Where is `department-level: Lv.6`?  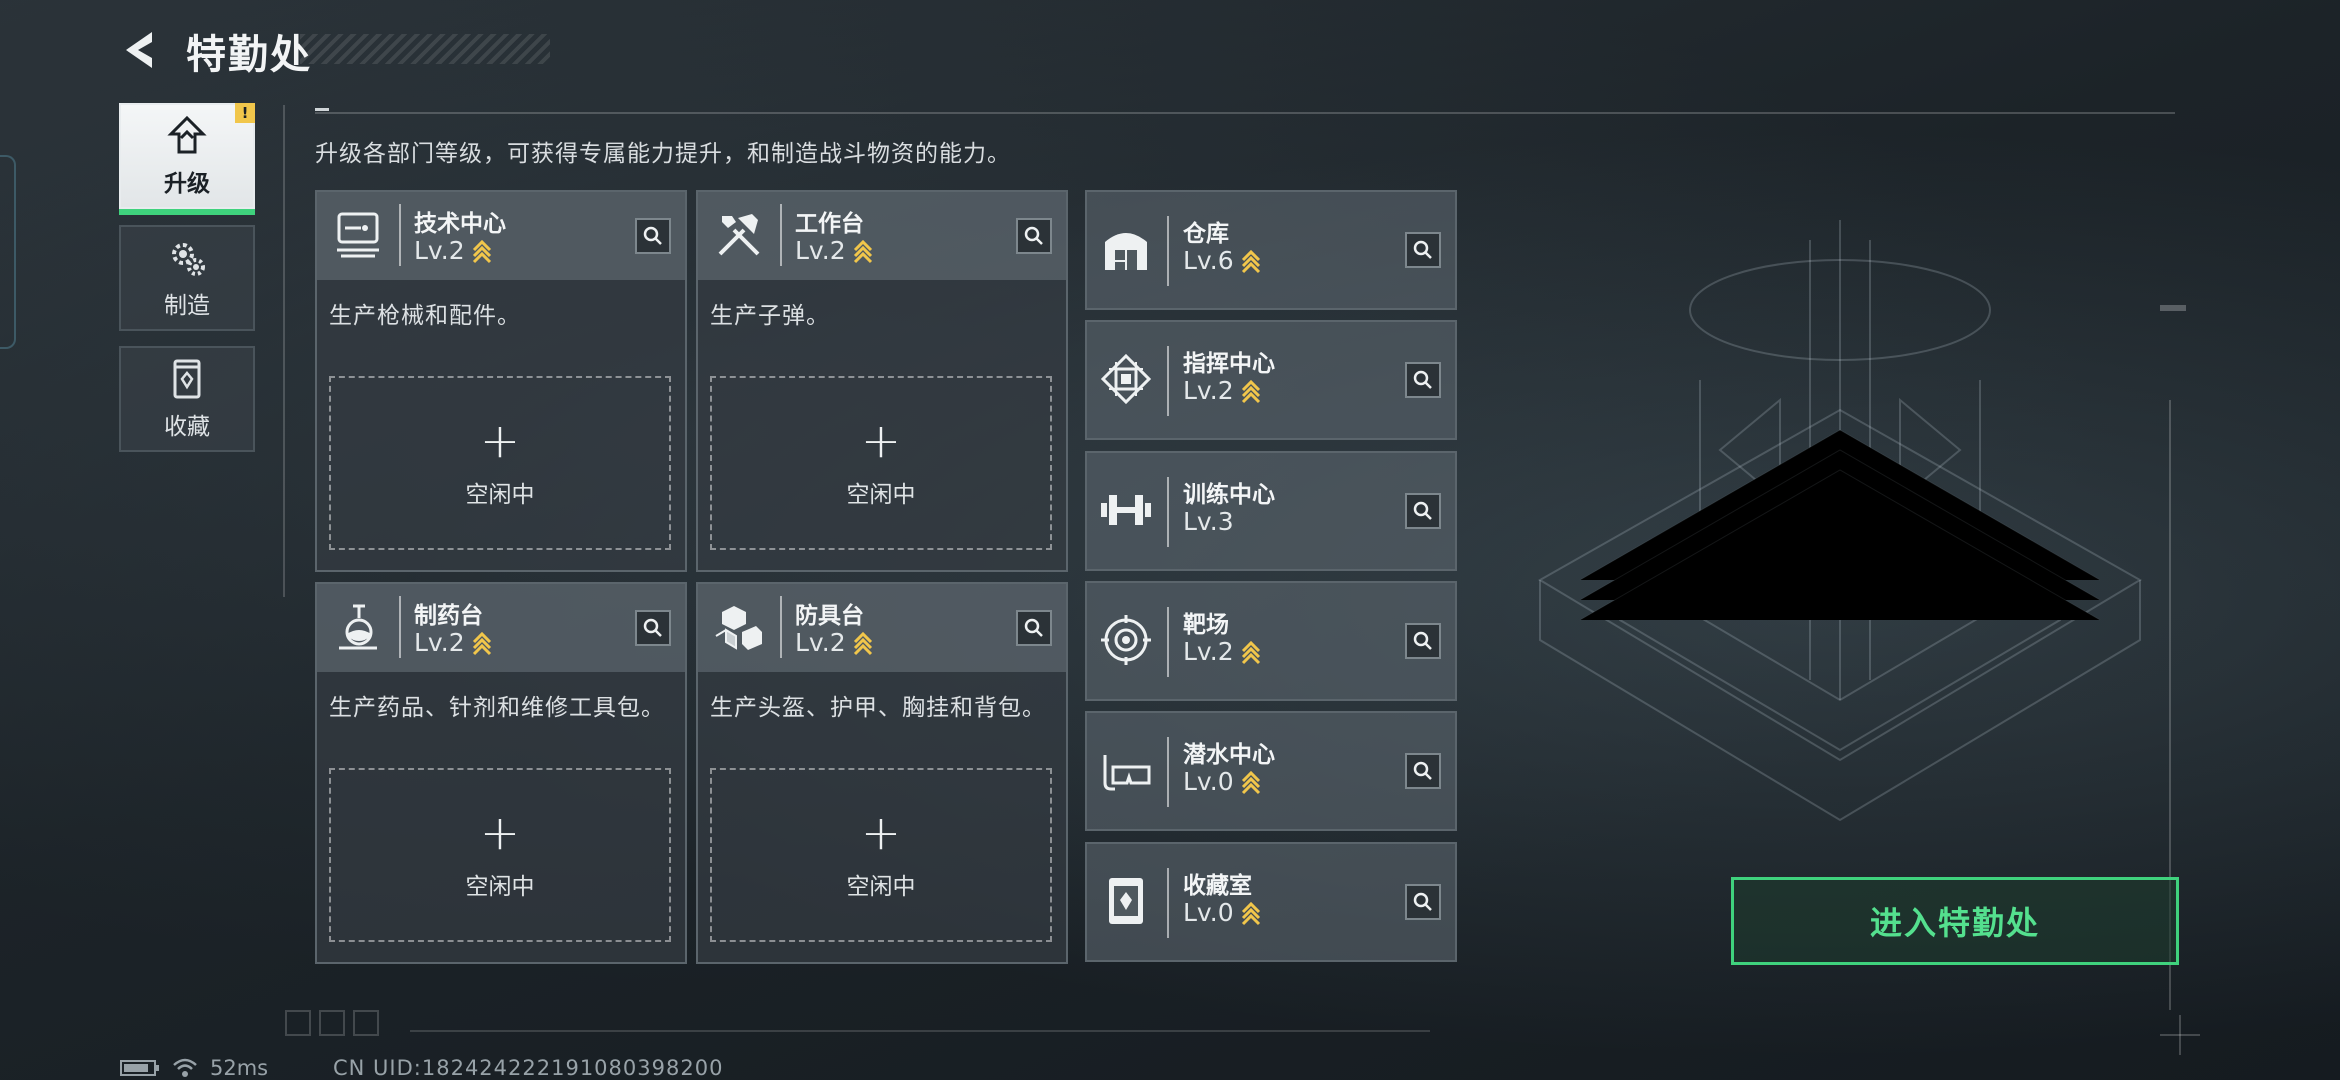
department-level: Lv.6 is located at coordinates (1222, 260).